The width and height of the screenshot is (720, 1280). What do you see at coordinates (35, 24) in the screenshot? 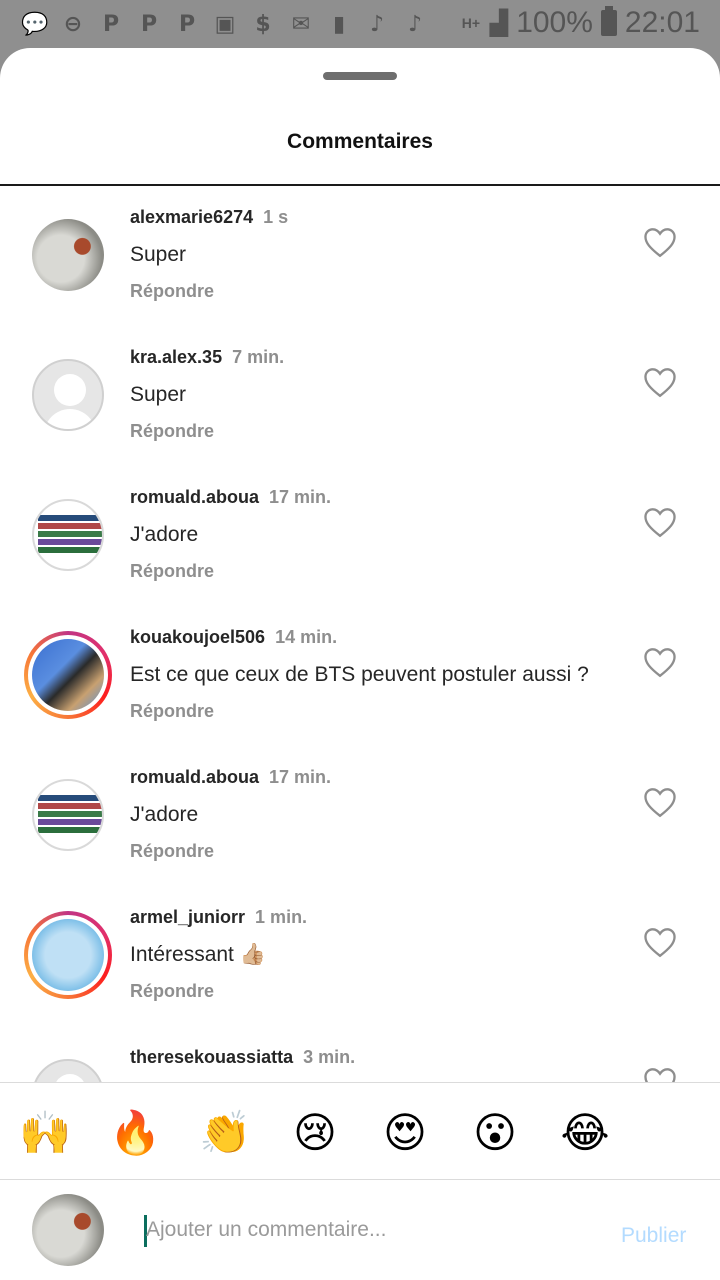
I see `message-icon: 💬` at bounding box center [35, 24].